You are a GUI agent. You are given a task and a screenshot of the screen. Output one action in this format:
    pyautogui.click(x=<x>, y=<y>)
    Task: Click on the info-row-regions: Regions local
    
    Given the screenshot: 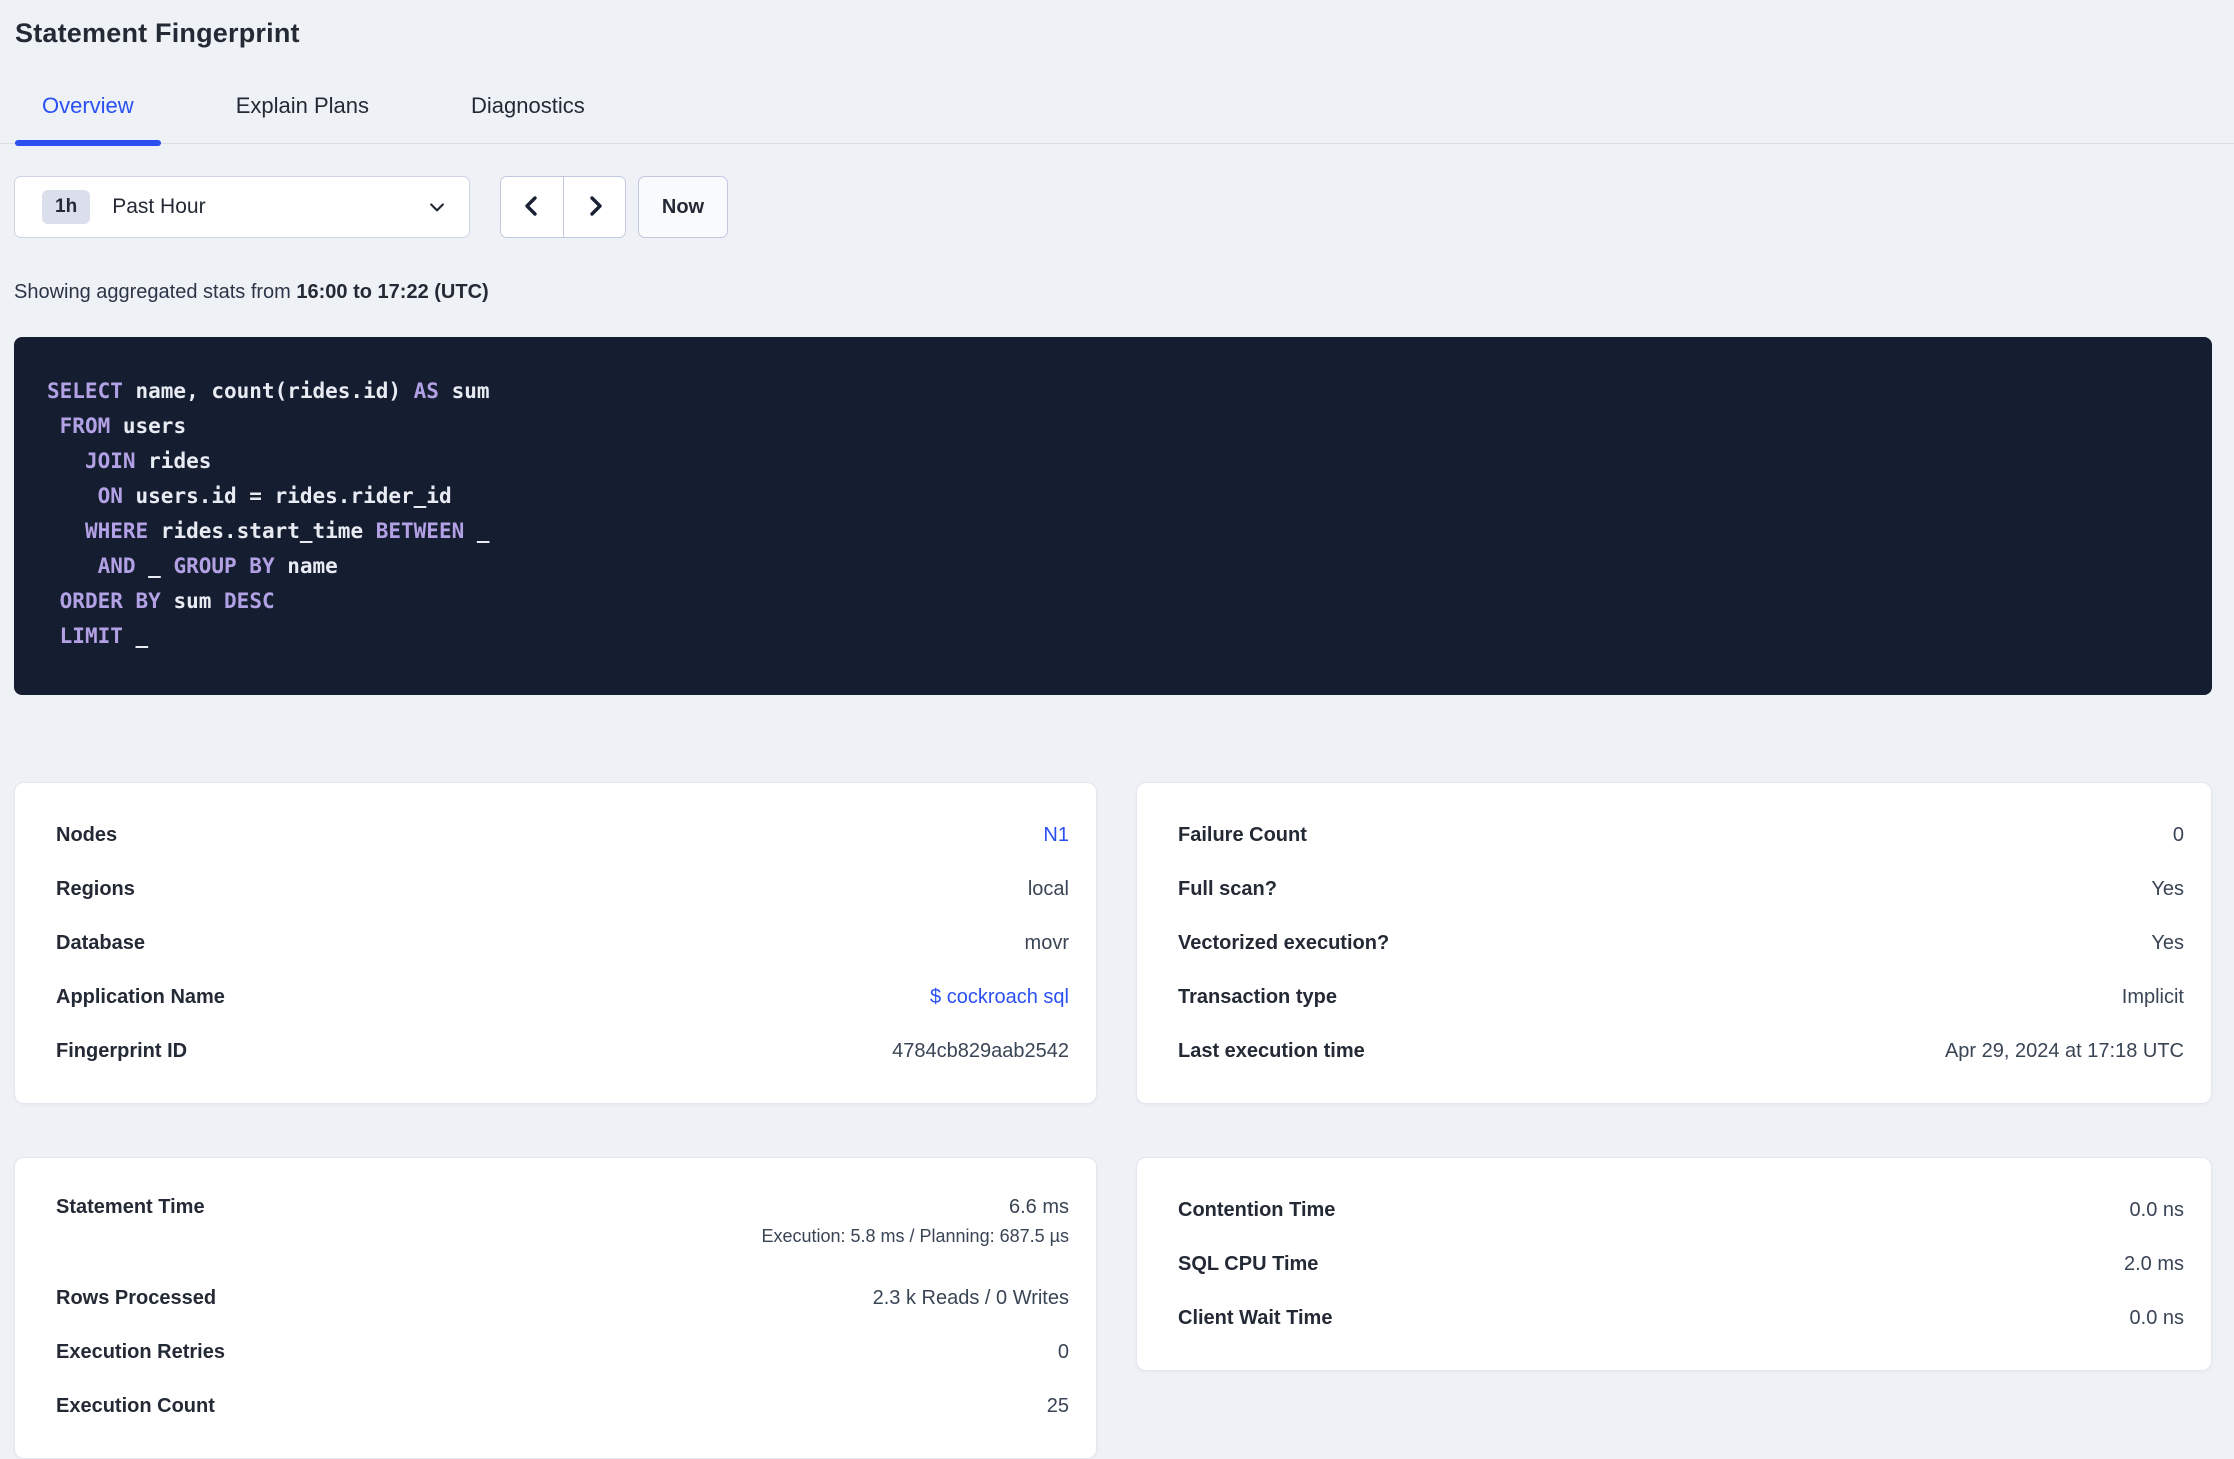 What is the action you would take?
    pyautogui.click(x=562, y=889)
    